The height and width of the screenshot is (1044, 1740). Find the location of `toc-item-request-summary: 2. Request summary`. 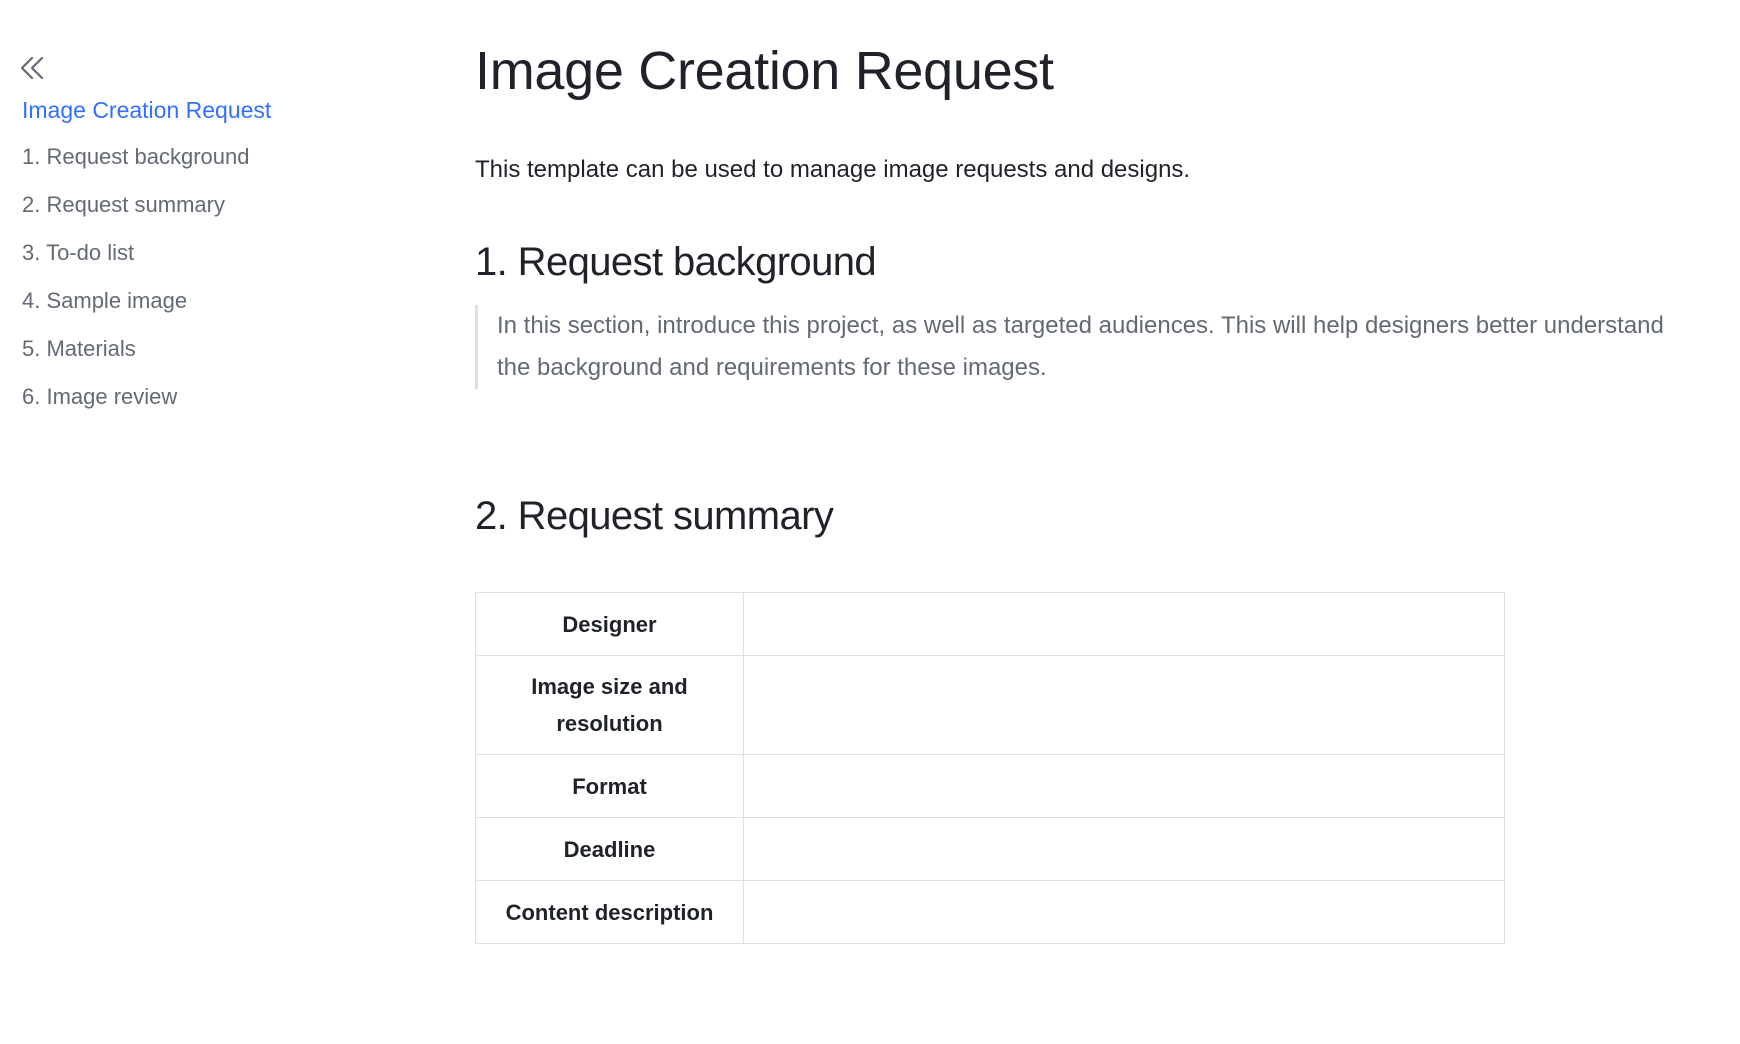

toc-item-request-summary: 2. Request summary is located at coordinates (146, 205).